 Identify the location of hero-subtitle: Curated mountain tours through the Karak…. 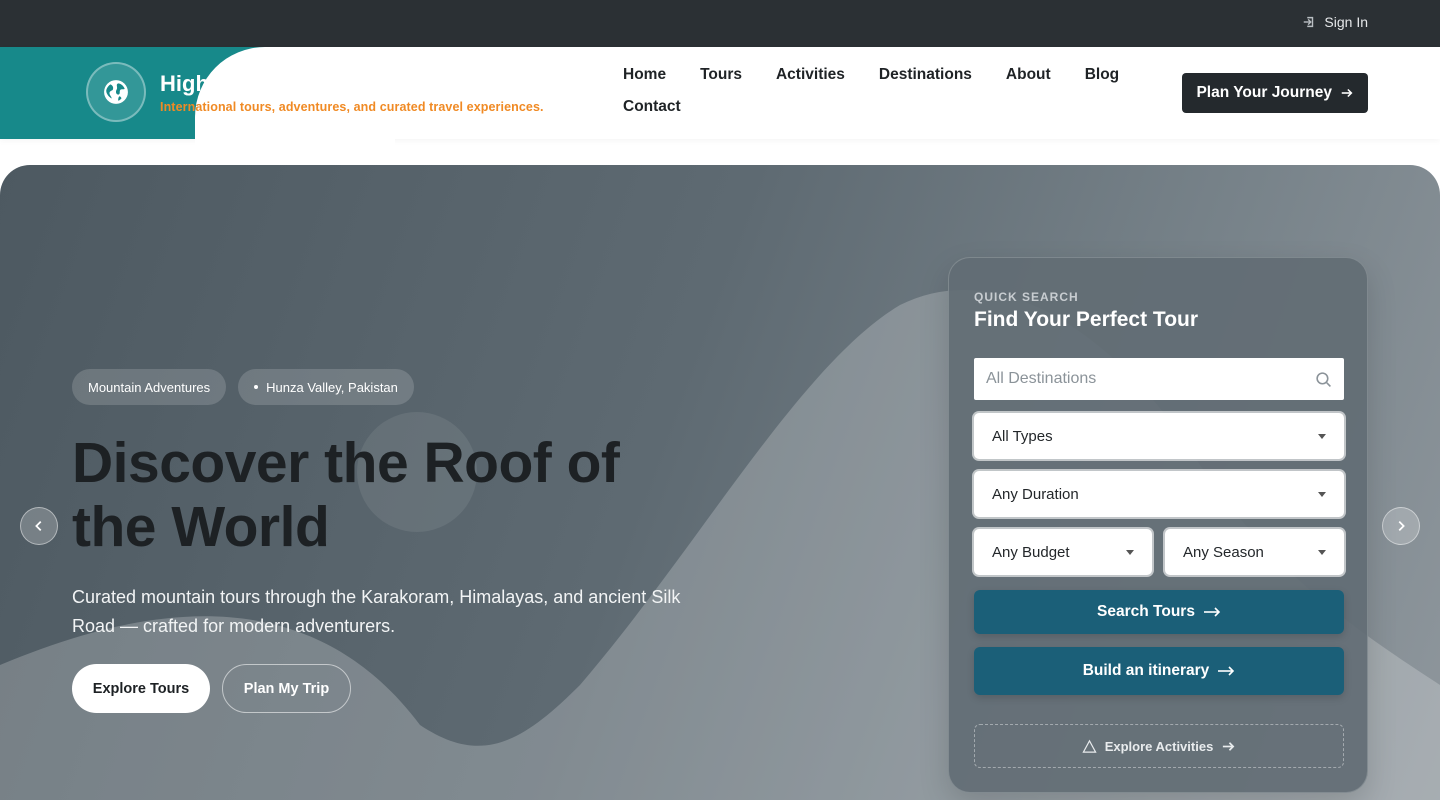
(376, 611).